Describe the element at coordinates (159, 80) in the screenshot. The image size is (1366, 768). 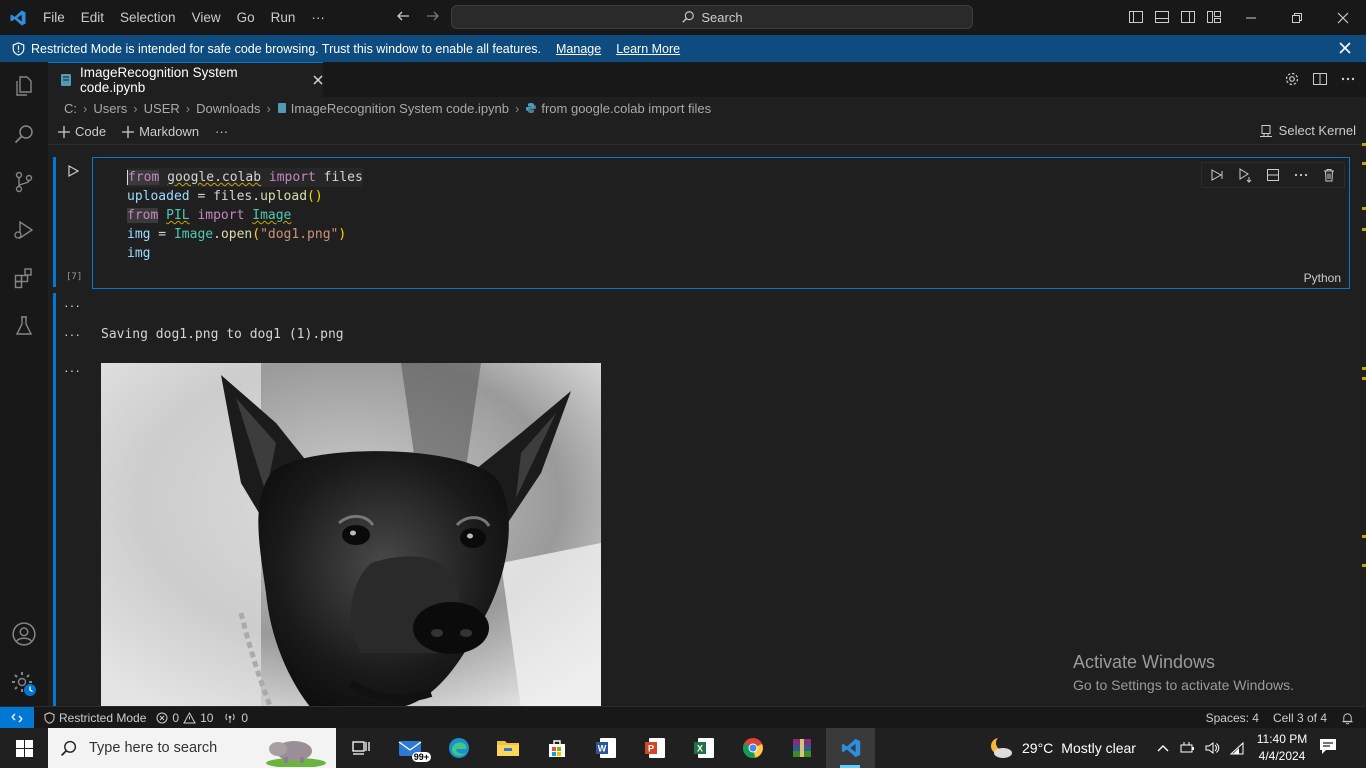
I see `tab-label: ImageRecognition System code.ipynb` at that location.